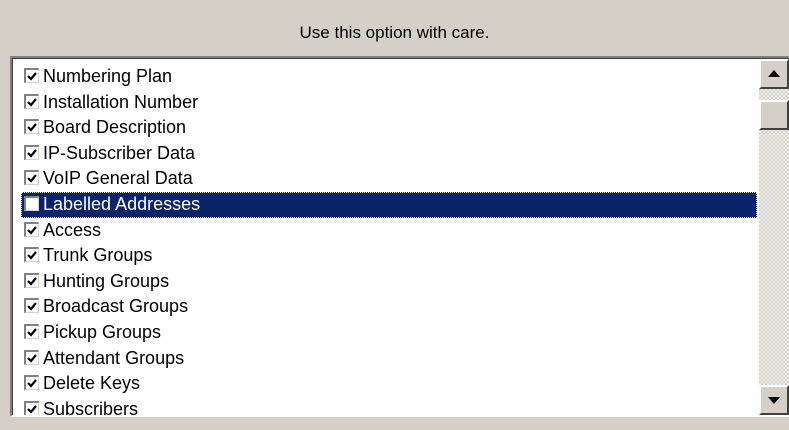  What do you see at coordinates (389, 282) in the screenshot?
I see `list-item: Hunting Groups` at bounding box center [389, 282].